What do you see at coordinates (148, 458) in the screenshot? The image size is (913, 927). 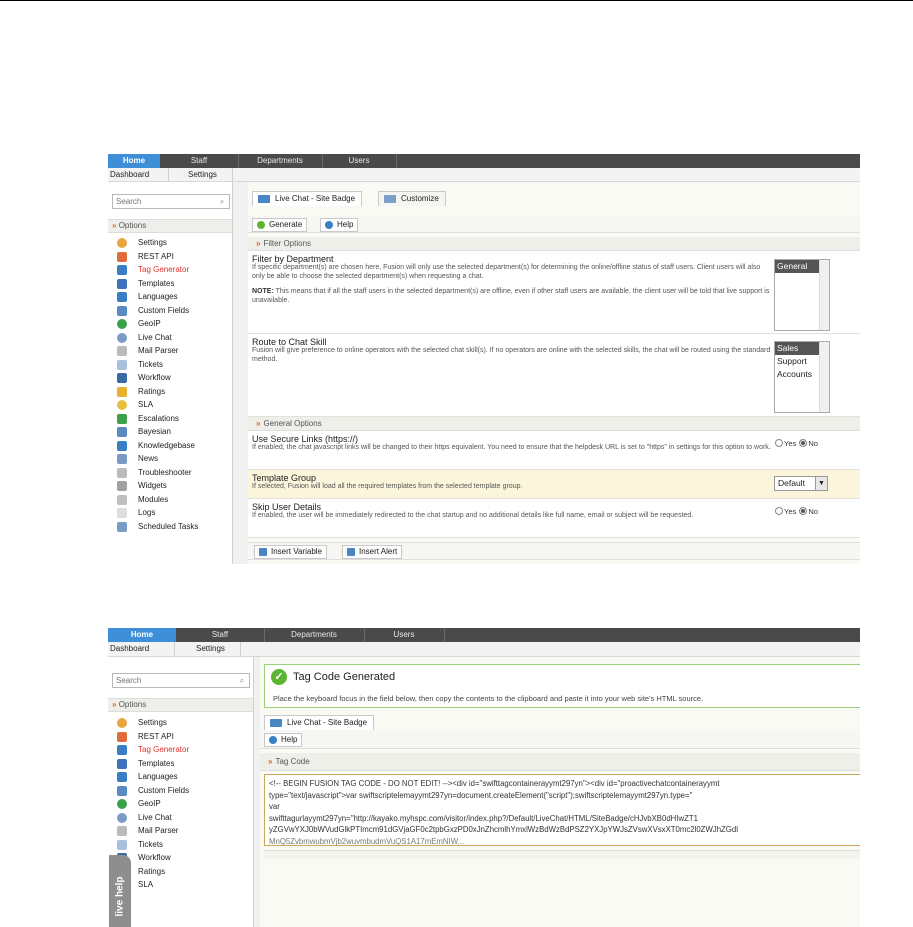 I see `sidebar-item-label: News` at bounding box center [148, 458].